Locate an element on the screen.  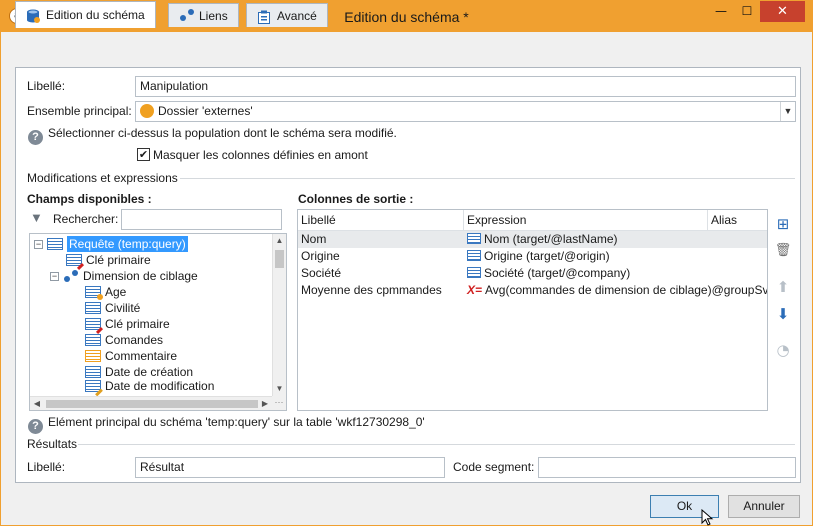
delete-icon: 🗑 is located at coordinates (783, 251).